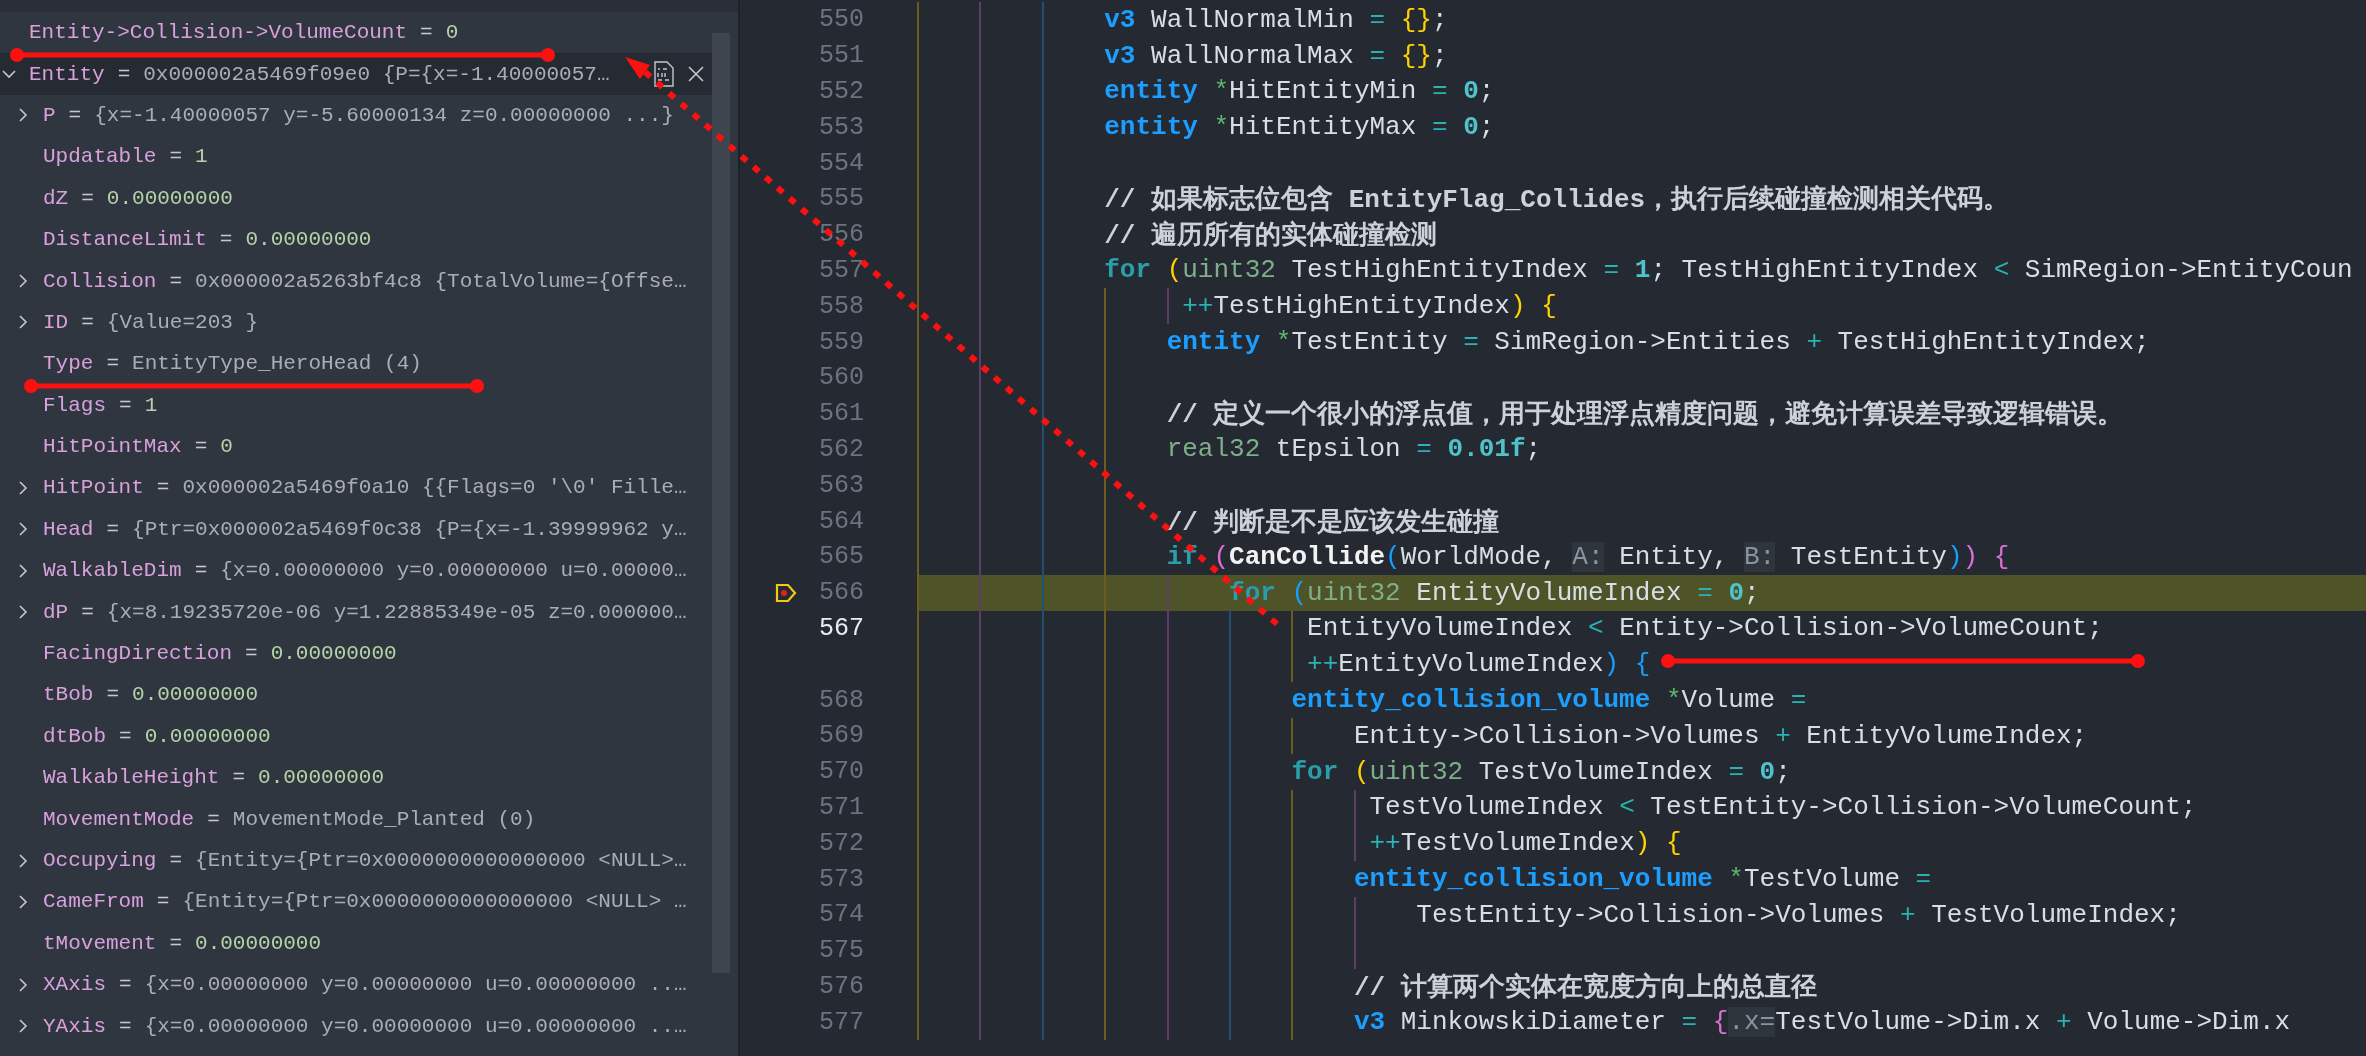 This screenshot has height=1056, width=2366. What do you see at coordinates (841, 736) in the screenshot?
I see `line-number: 569` at bounding box center [841, 736].